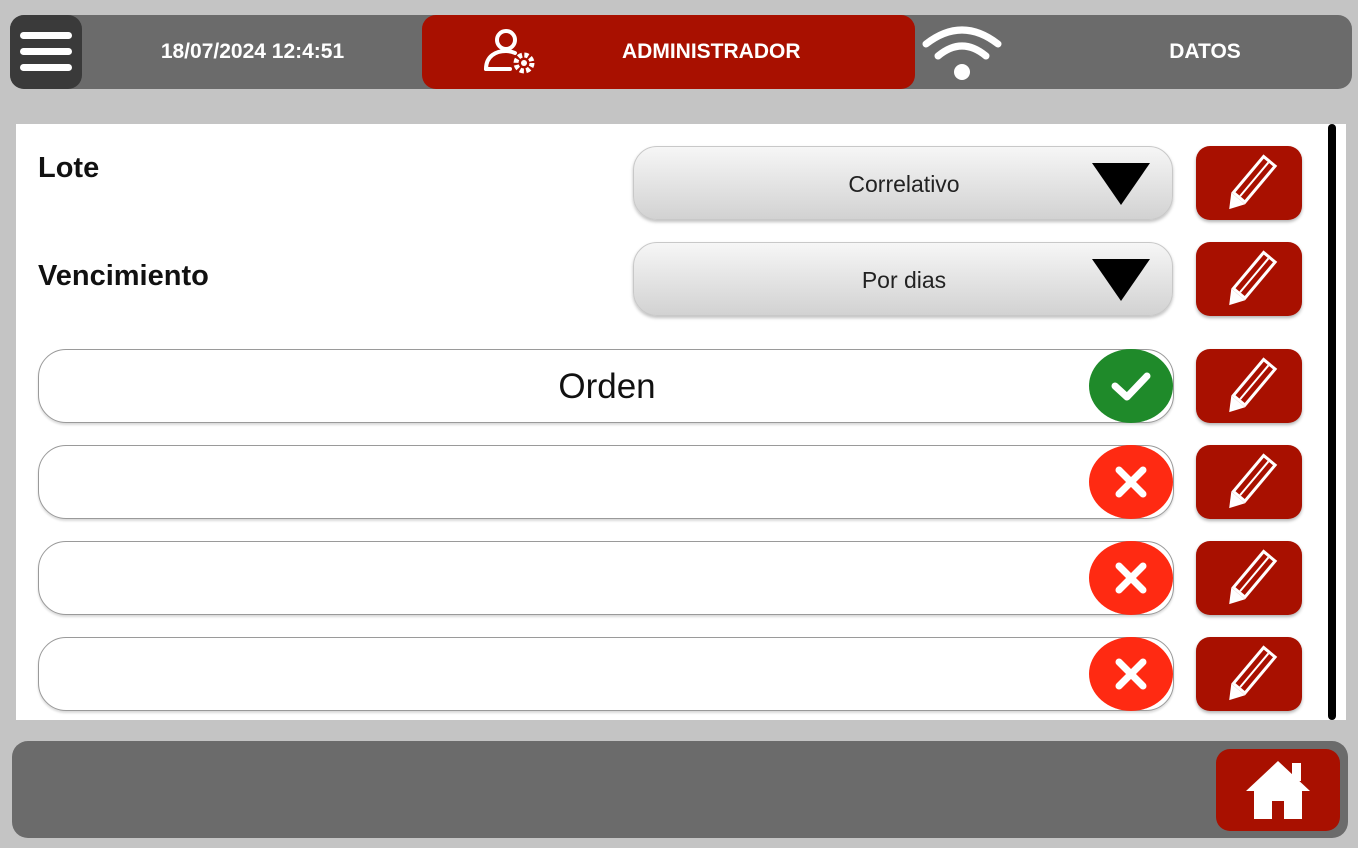 This screenshot has width=1358, height=848. I want to click on edit-field-3-button, so click(1249, 578).